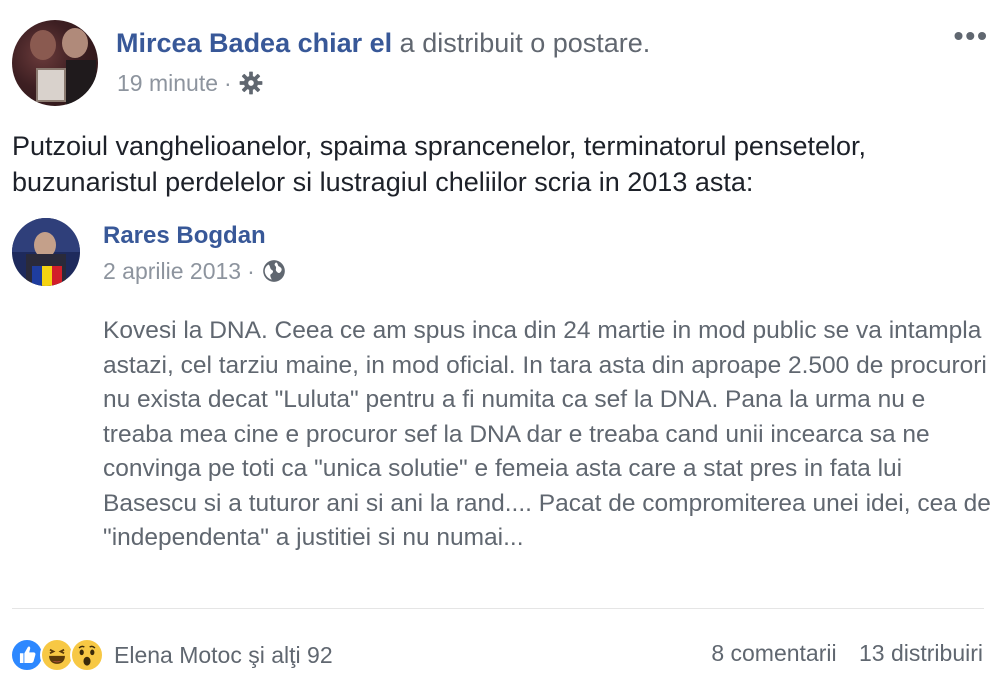 Image resolution: width=1007 pixels, height=700 pixels. What do you see at coordinates (184, 236) in the screenshot?
I see `shared-author-name-link: Rares Bogdan` at bounding box center [184, 236].